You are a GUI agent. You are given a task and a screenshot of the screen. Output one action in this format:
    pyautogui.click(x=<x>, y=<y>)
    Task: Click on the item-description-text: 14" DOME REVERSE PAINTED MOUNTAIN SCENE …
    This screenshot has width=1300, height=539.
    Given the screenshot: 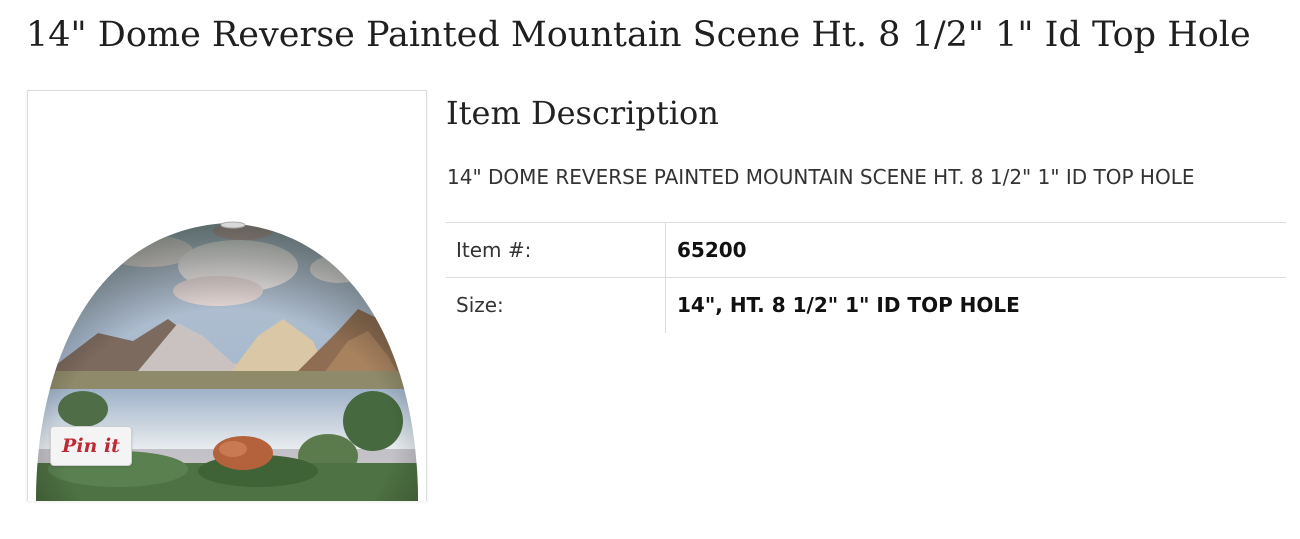 What is the action you would take?
    pyautogui.click(x=821, y=177)
    